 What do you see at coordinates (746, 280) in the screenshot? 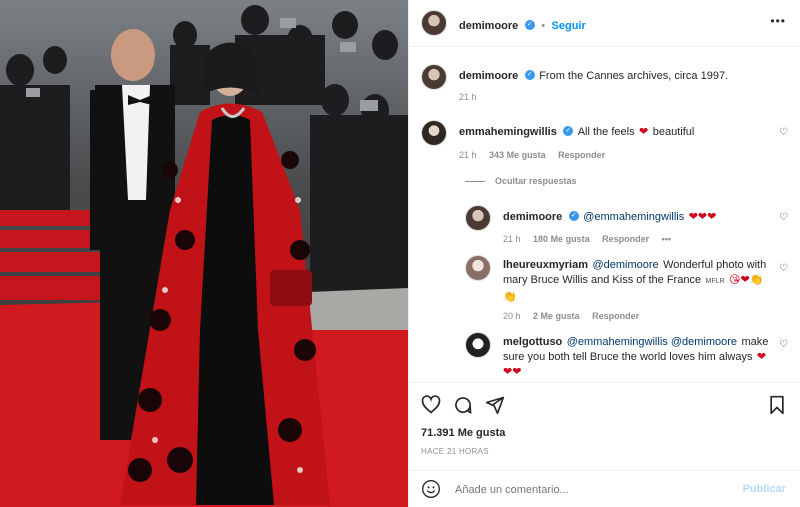
I see `emoji-text: 😘❤👏` at bounding box center [746, 280].